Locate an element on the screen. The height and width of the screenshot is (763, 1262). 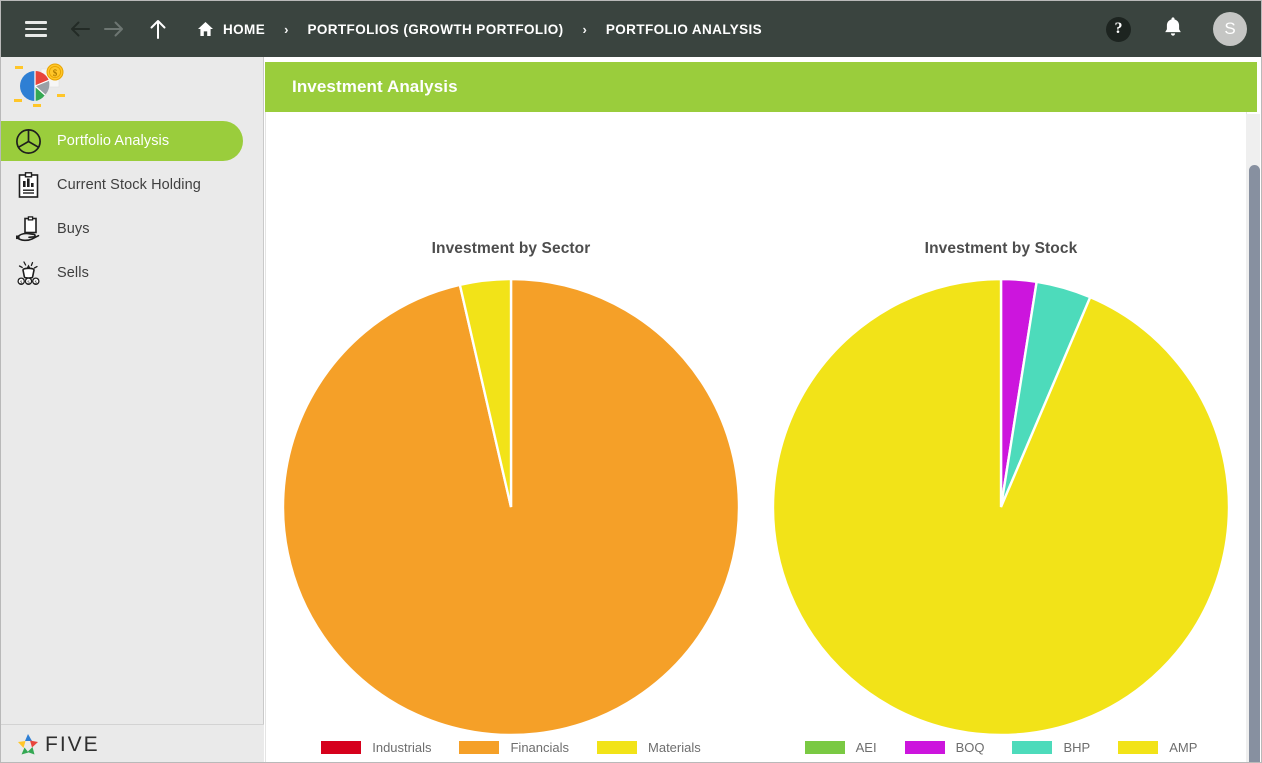
breadcrumb-item-home: HOME is located at coordinates (231, 29).